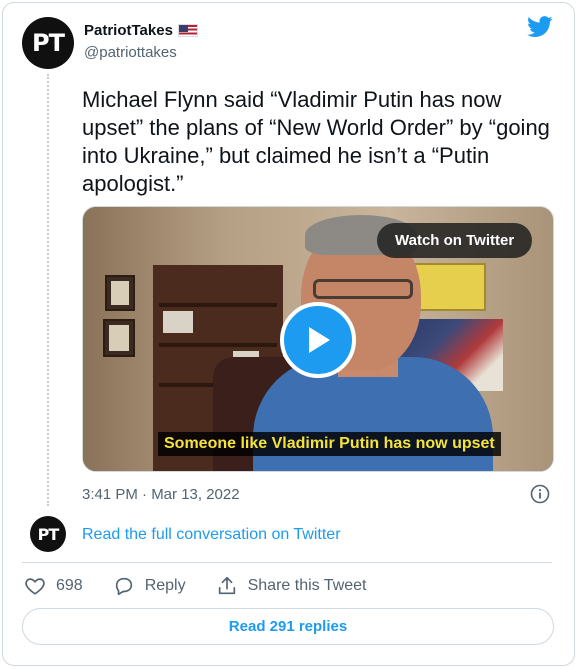 Image resolution: width=578 pixels, height=669 pixels. I want to click on action-bar: 698 Reply Share this Tweet, so click(210, 586).